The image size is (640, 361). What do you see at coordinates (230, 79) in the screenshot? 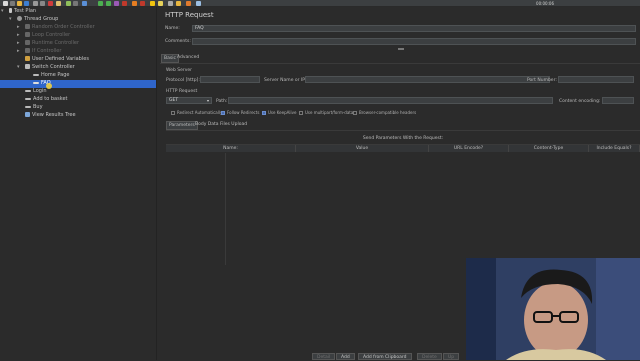
I see `protocol-field` at bounding box center [230, 79].